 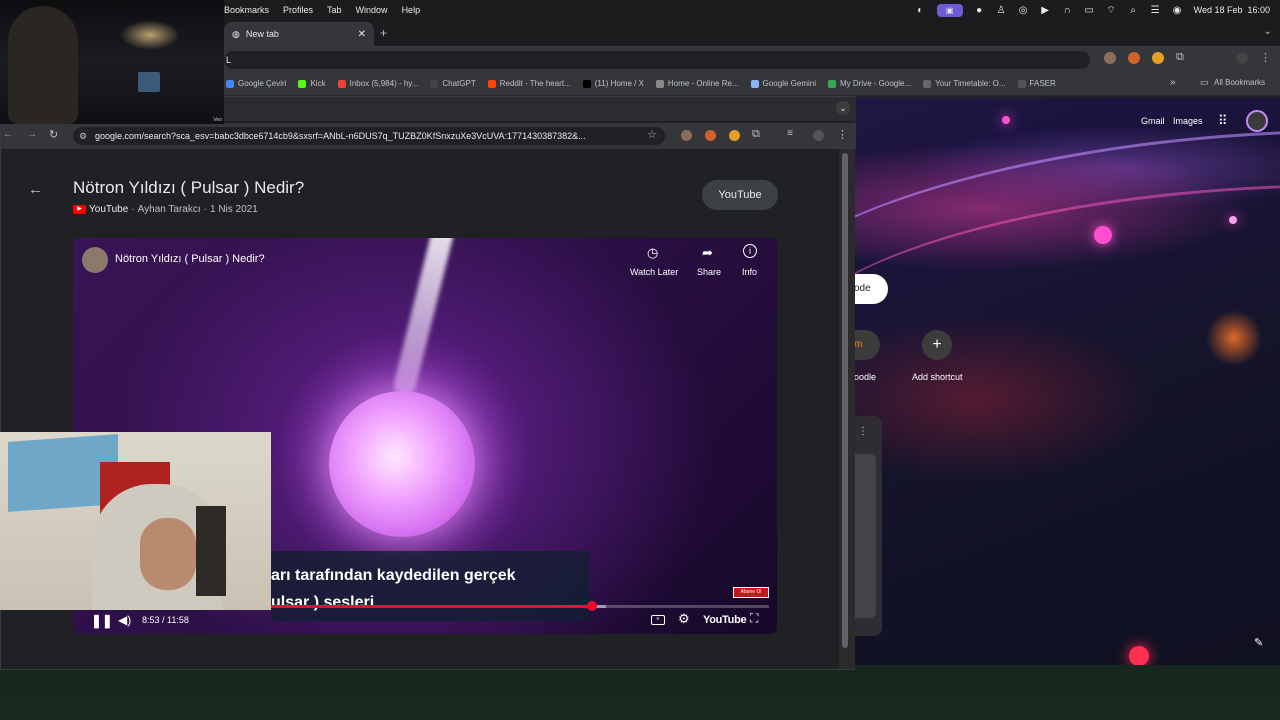 I want to click on subscribe-badge: Abone Ol, so click(x=751, y=592).